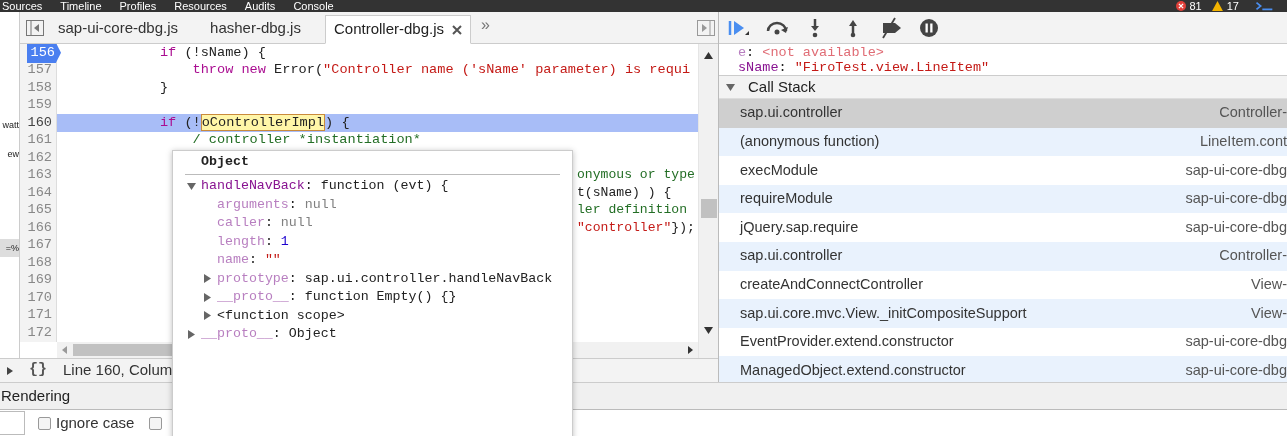 Image resolution: width=1287 pixels, height=436 pixels. I want to click on code-text: if (!sName) {, so click(212, 53).